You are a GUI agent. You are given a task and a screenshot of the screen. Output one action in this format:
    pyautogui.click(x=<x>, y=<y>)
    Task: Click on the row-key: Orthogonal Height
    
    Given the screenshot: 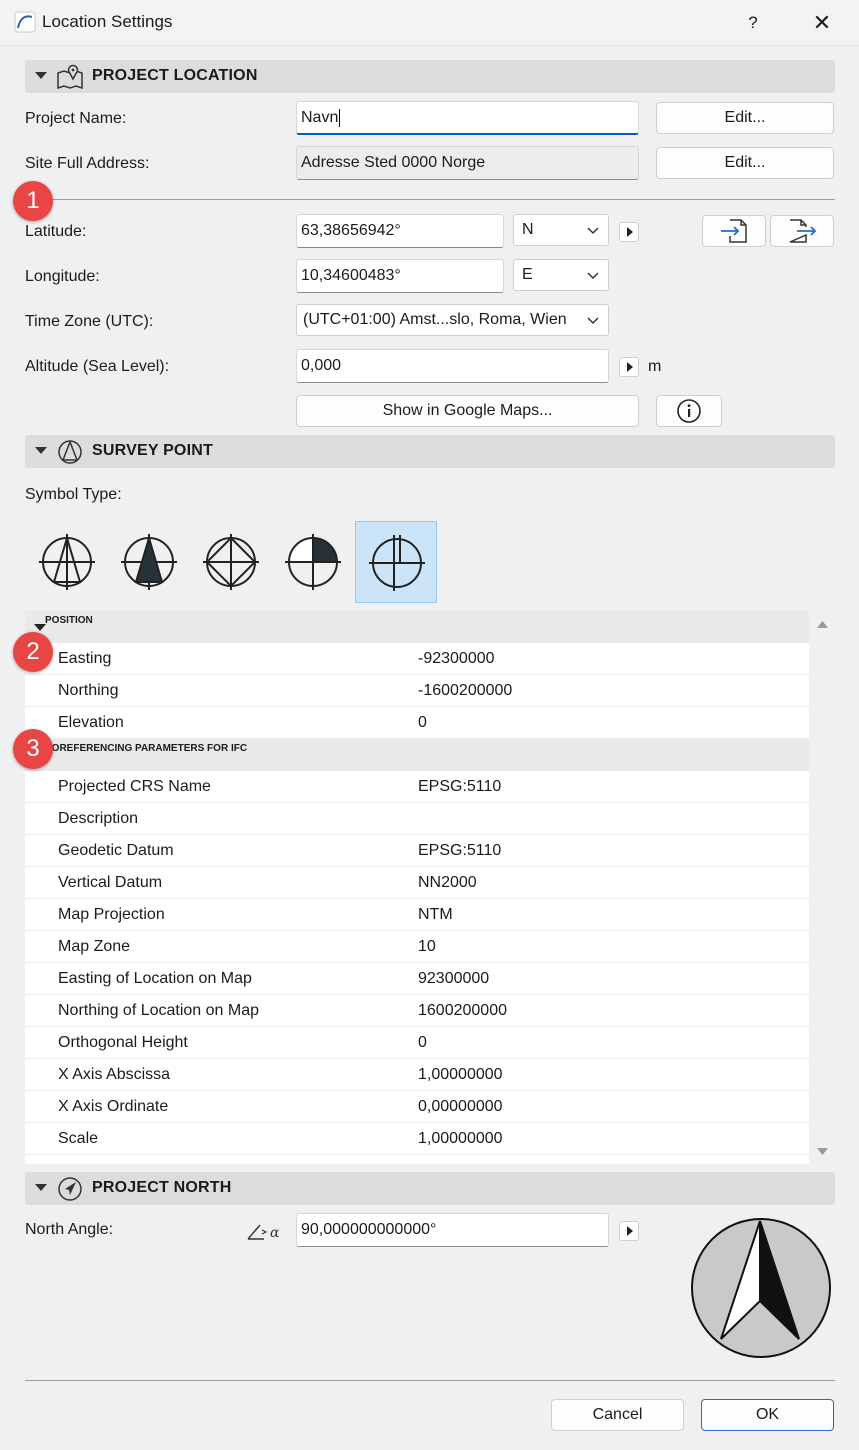 What is the action you would take?
    pyautogui.click(x=123, y=1042)
    